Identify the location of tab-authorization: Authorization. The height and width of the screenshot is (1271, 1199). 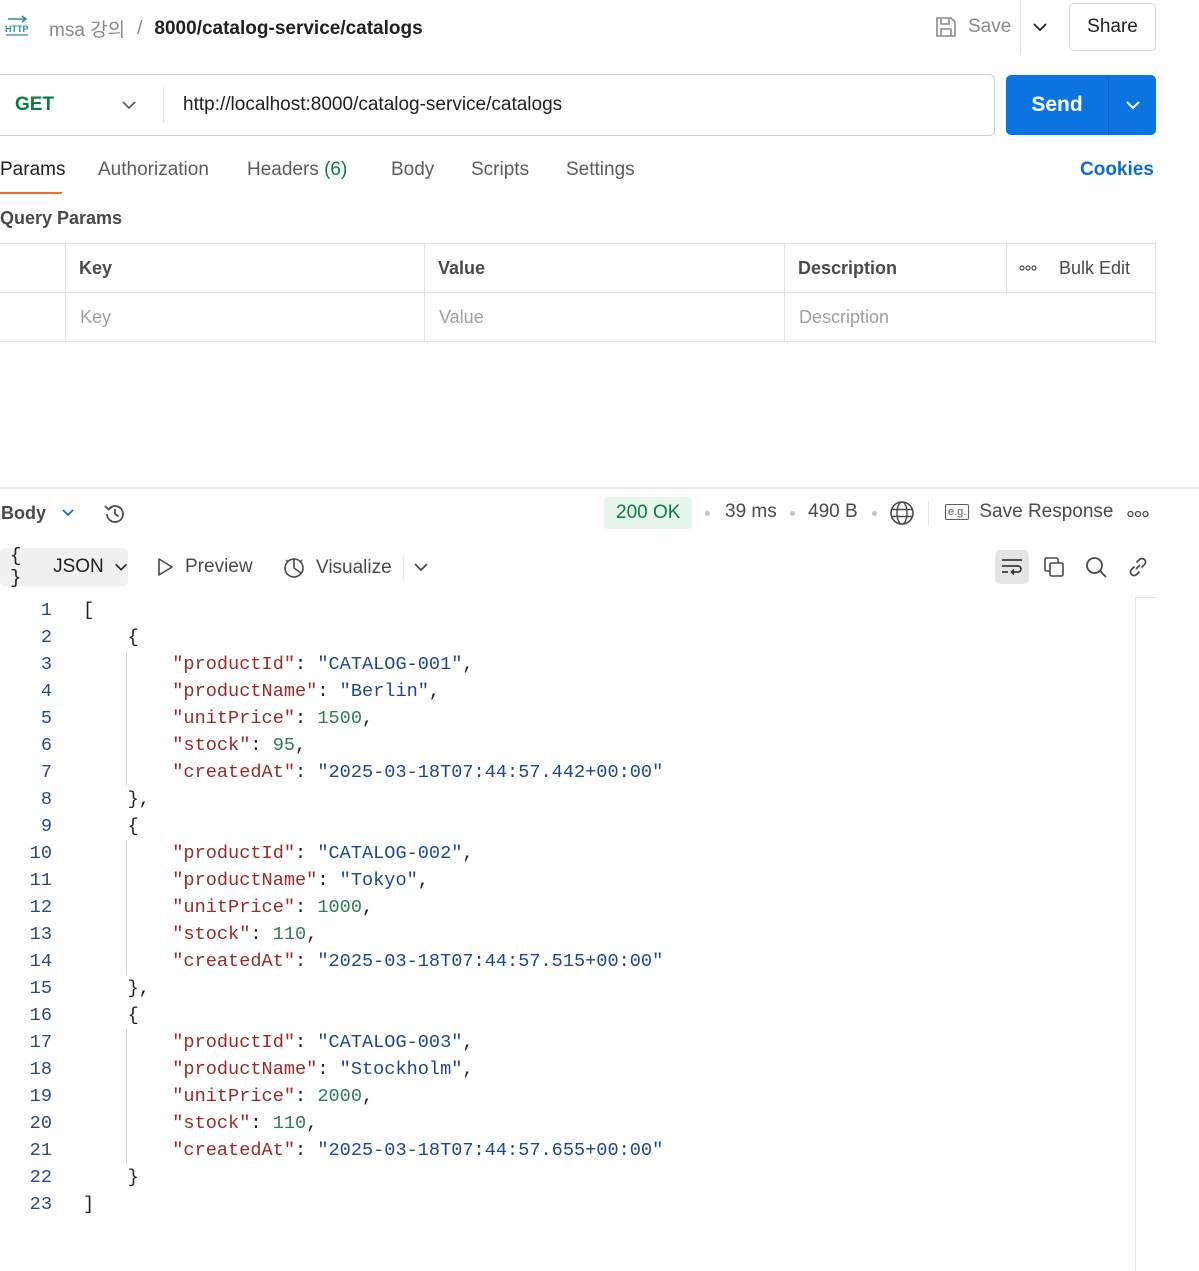
(153, 170).